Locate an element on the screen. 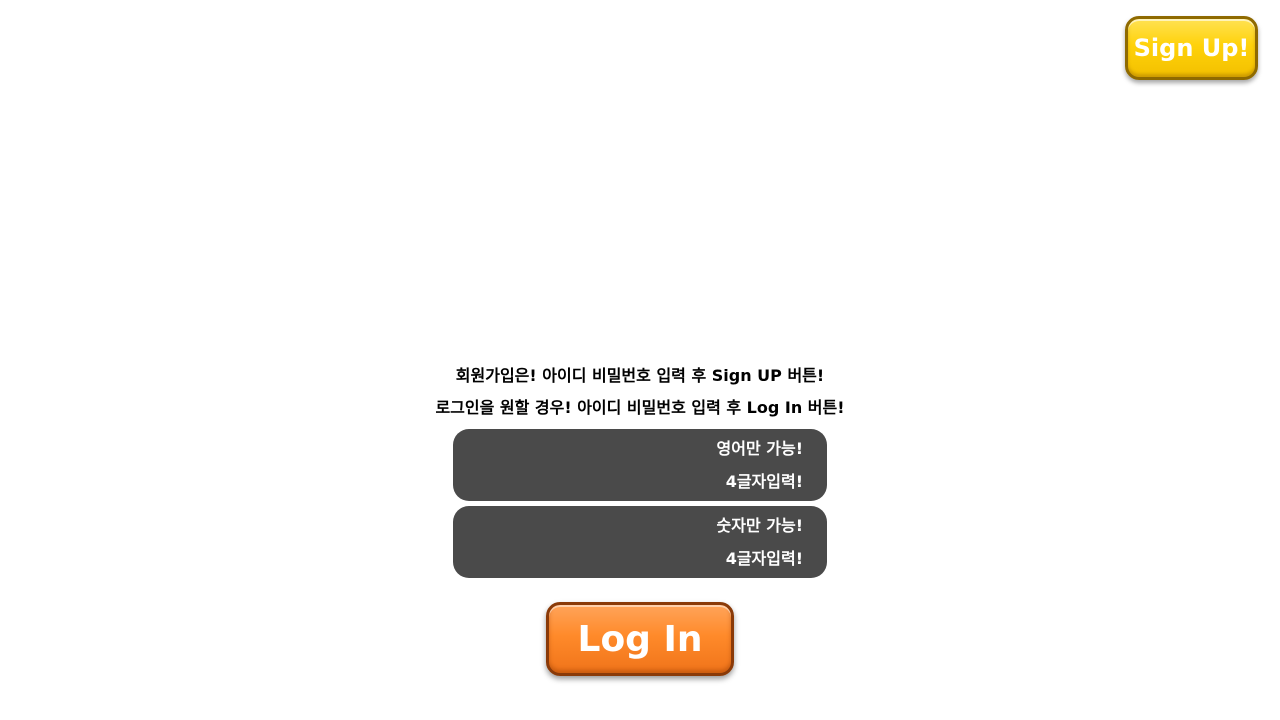  sign-up-button: Sign Up! is located at coordinates (1191, 48).